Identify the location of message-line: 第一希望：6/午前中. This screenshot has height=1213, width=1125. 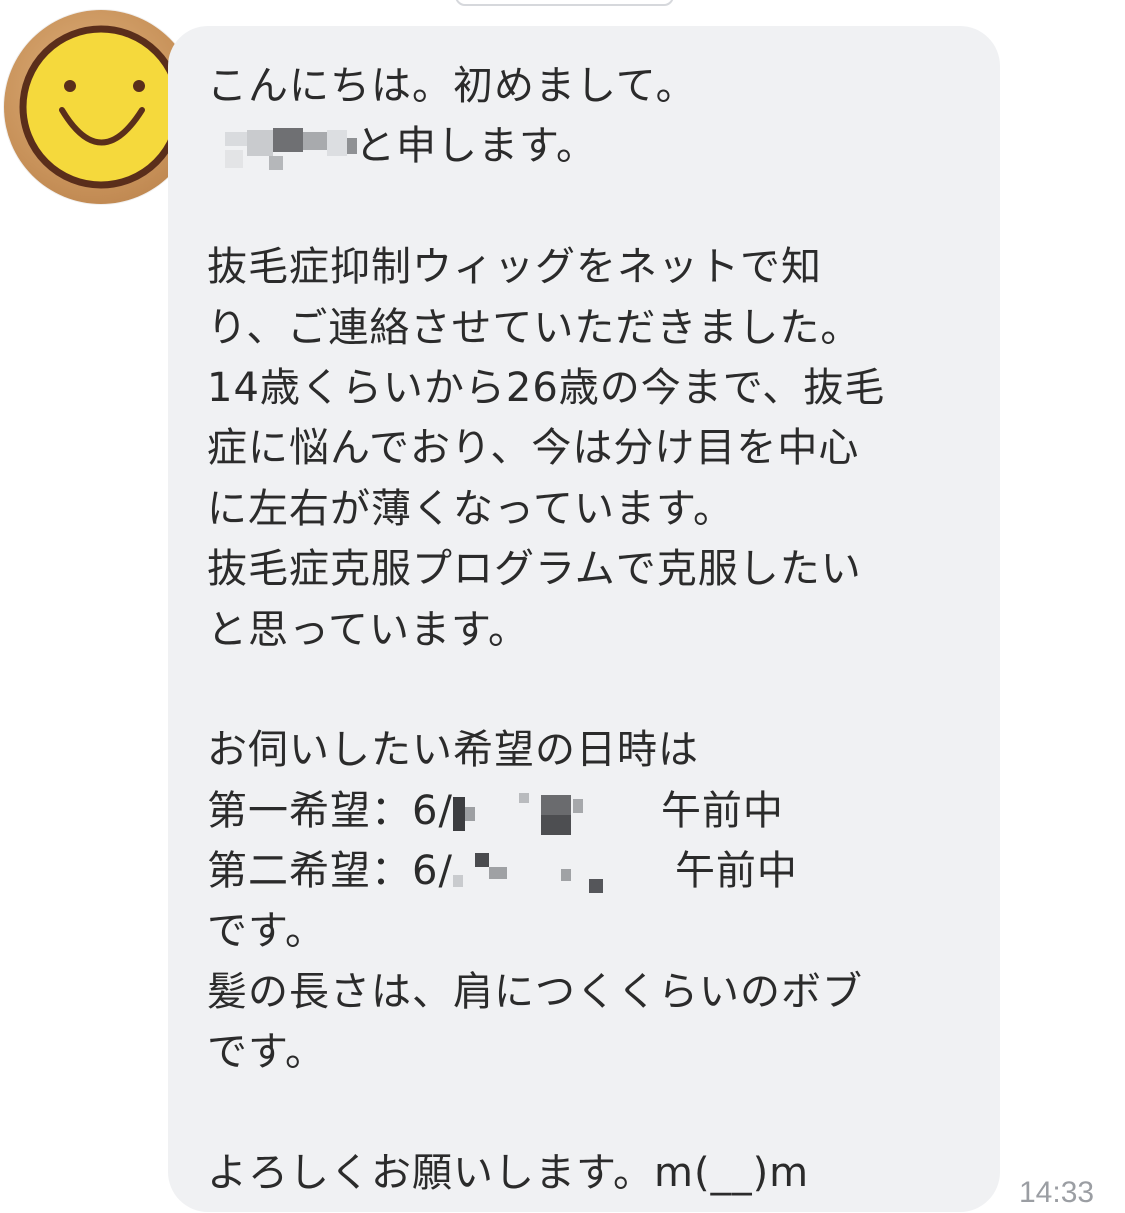
(546, 811).